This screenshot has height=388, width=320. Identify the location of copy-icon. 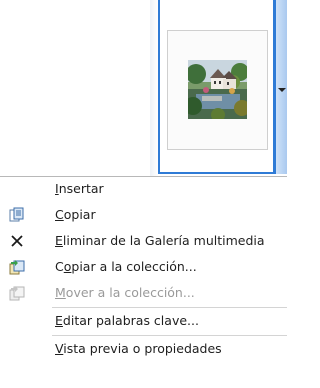
(17, 215).